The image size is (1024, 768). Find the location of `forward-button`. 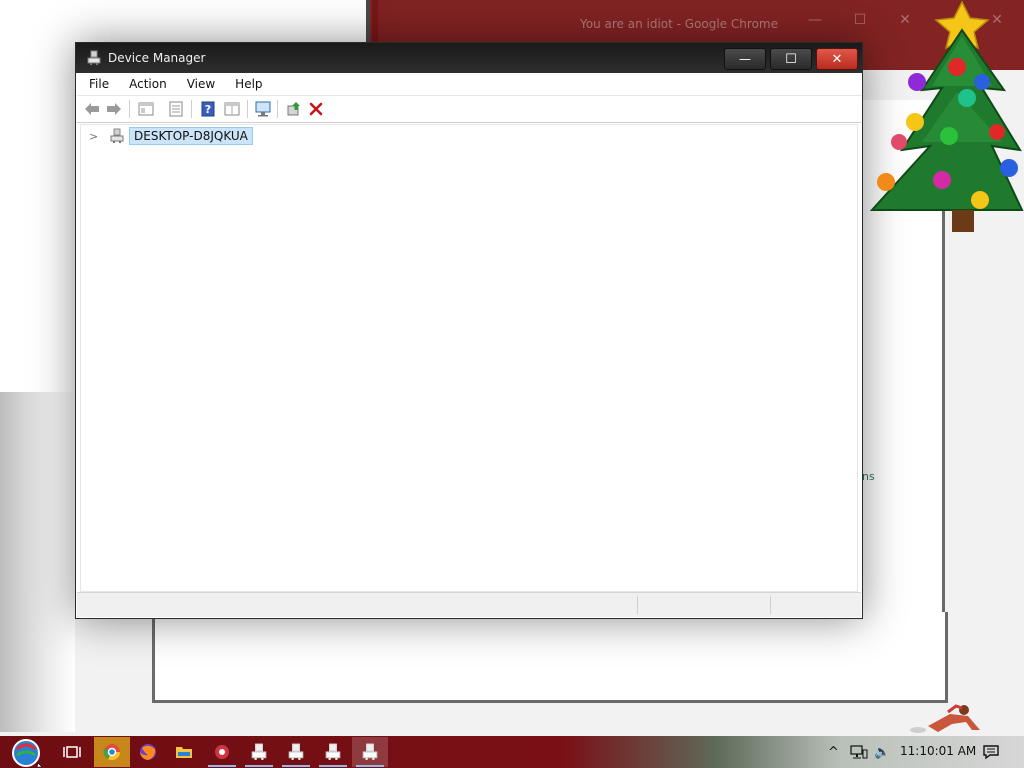

forward-button is located at coordinates (114, 109).